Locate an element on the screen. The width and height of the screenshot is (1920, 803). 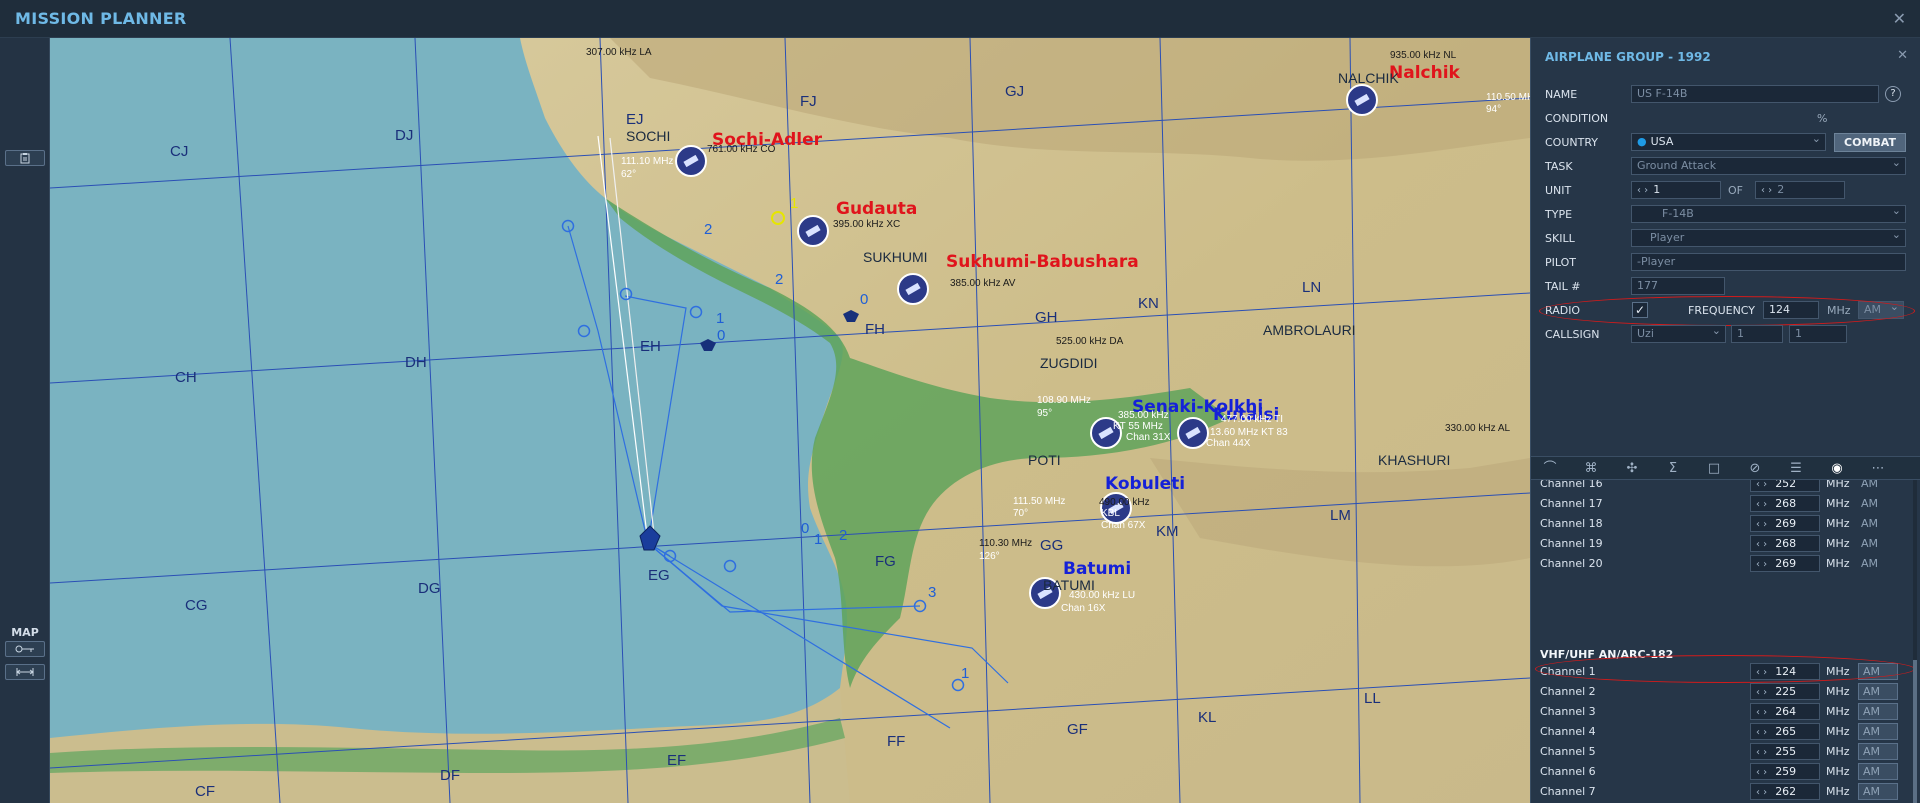
callsign-select: Uzi is located at coordinates (1678, 334).